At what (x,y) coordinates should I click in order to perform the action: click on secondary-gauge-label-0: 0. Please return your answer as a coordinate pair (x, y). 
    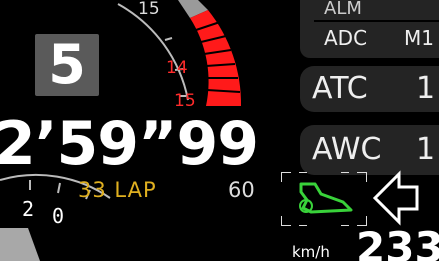
    Looking at the image, I should click on (58, 216).